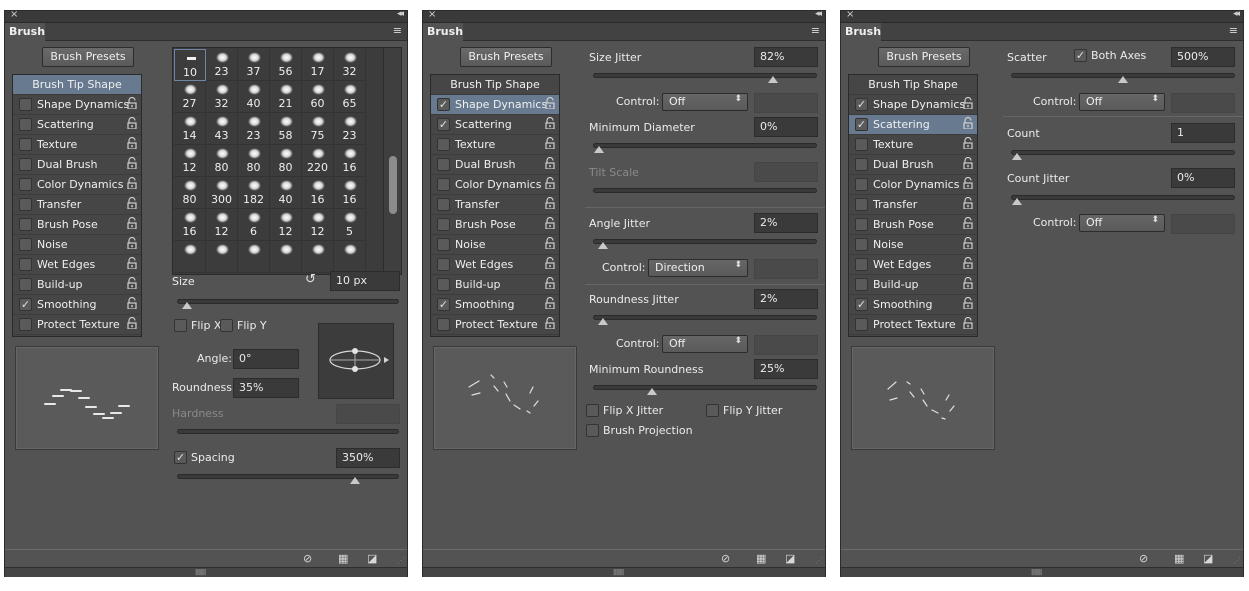 The width and height of the screenshot is (1249, 591). What do you see at coordinates (190, 129) in the screenshot?
I see `brush-tip-cell: 14` at bounding box center [190, 129].